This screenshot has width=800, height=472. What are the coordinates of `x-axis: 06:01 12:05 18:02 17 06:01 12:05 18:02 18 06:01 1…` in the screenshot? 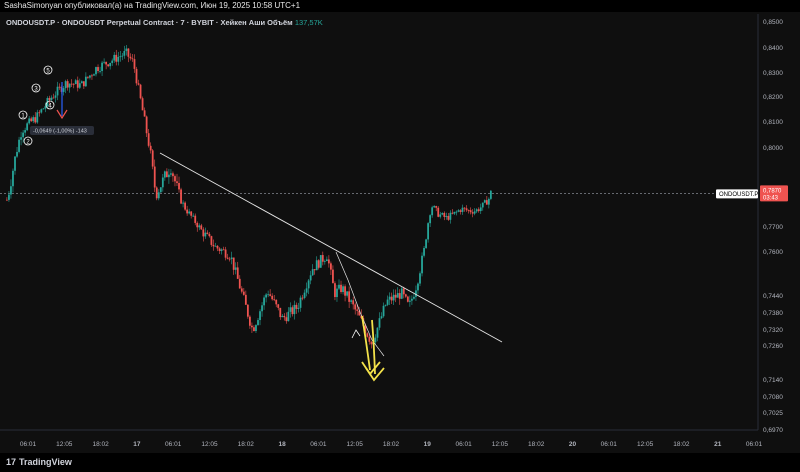 It's located at (391, 444).